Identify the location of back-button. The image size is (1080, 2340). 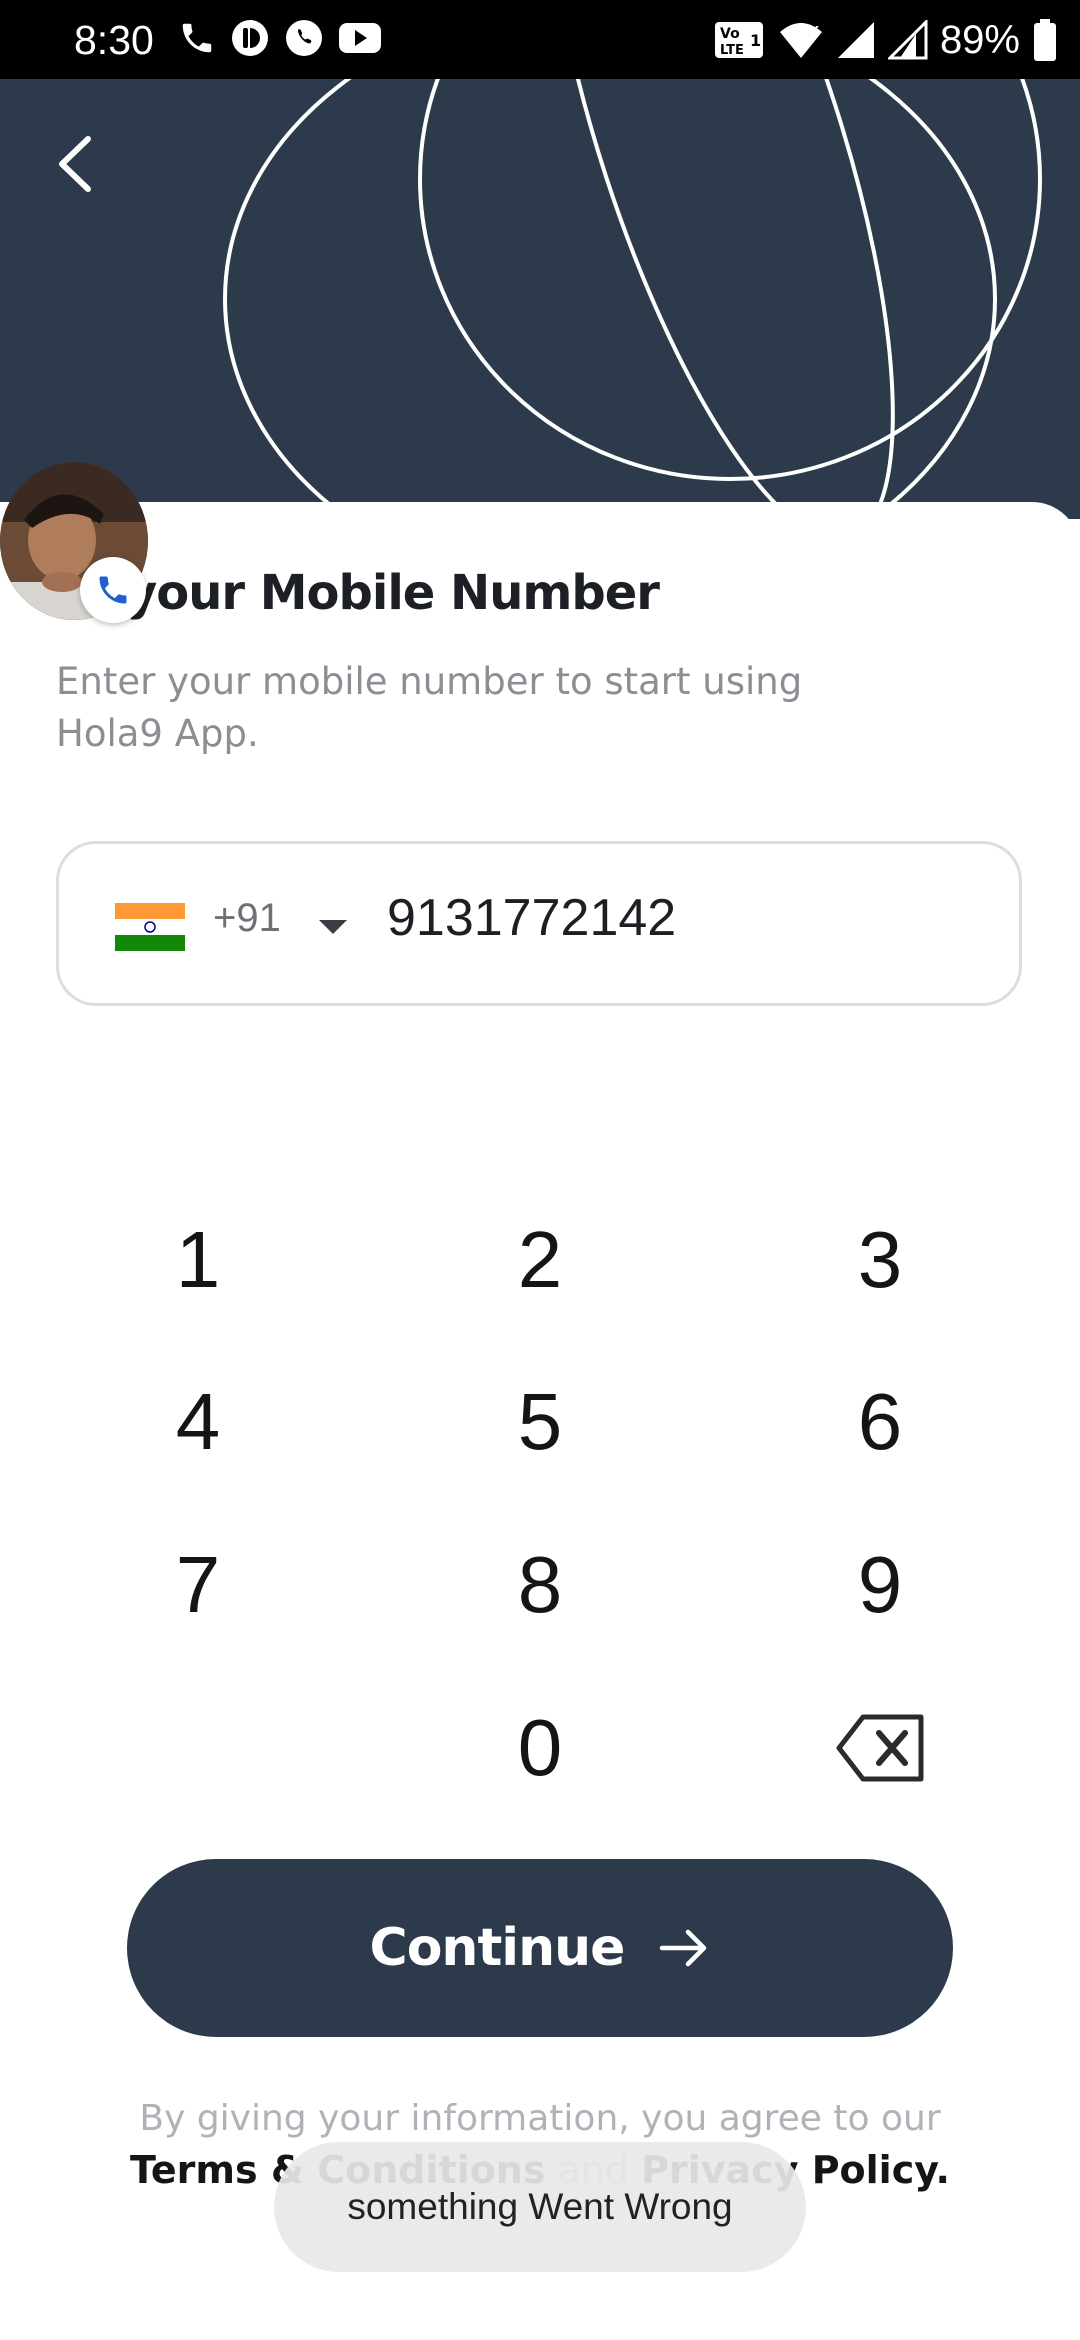
(79, 164).